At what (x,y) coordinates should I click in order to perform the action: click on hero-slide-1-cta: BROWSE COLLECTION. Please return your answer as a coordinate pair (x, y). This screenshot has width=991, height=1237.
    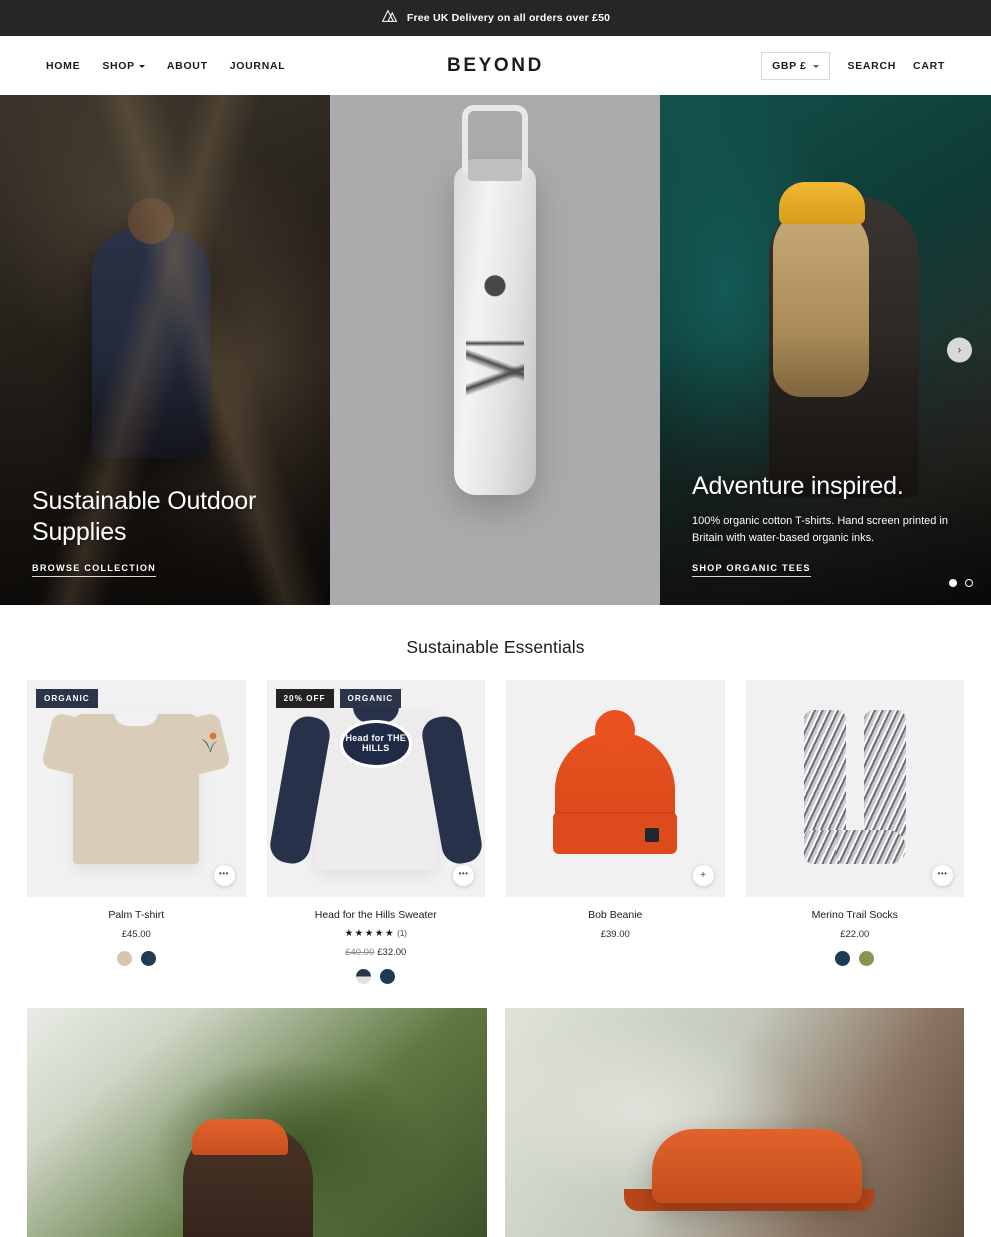
    Looking at the image, I should click on (94, 570).